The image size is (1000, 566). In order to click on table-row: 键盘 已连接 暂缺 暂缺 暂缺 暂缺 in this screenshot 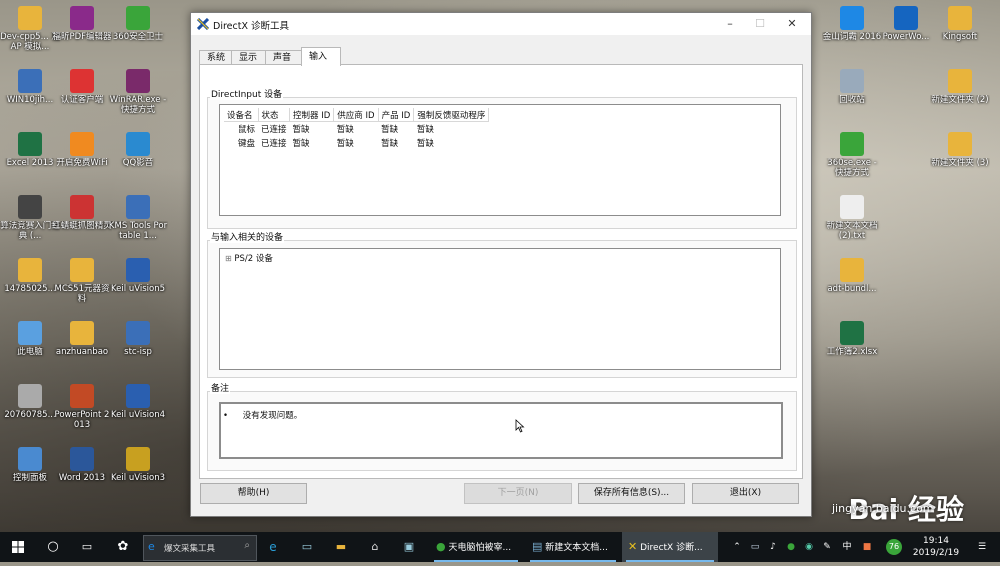, I will do `click(356, 143)`.